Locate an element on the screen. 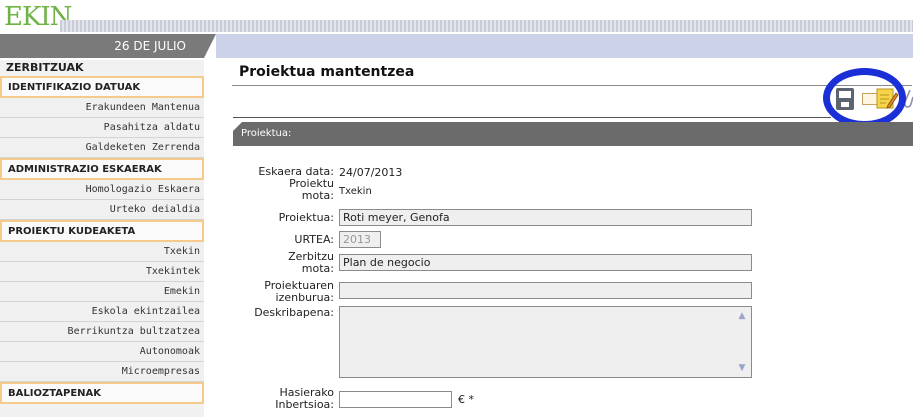 The width and height of the screenshot is (913, 417). deskribapena-textarea: ▲ ▼ is located at coordinates (545, 342).